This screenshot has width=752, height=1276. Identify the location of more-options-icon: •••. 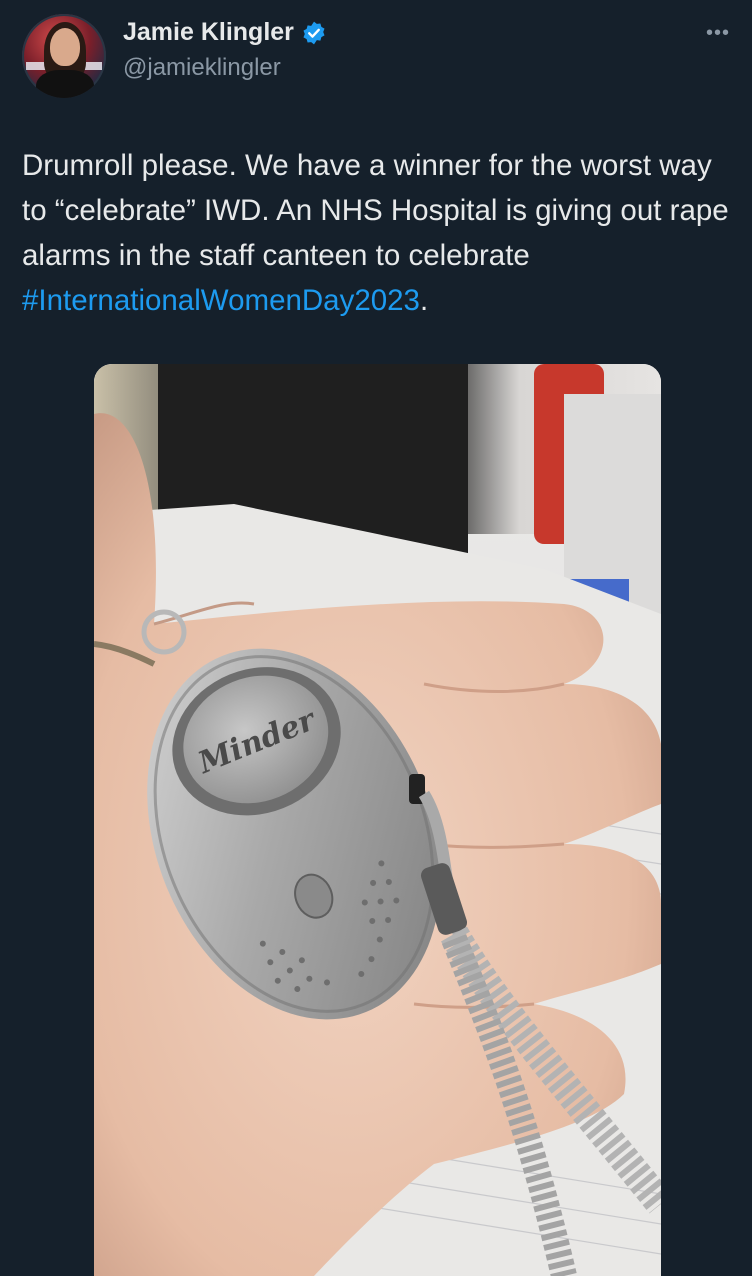
(718, 33).